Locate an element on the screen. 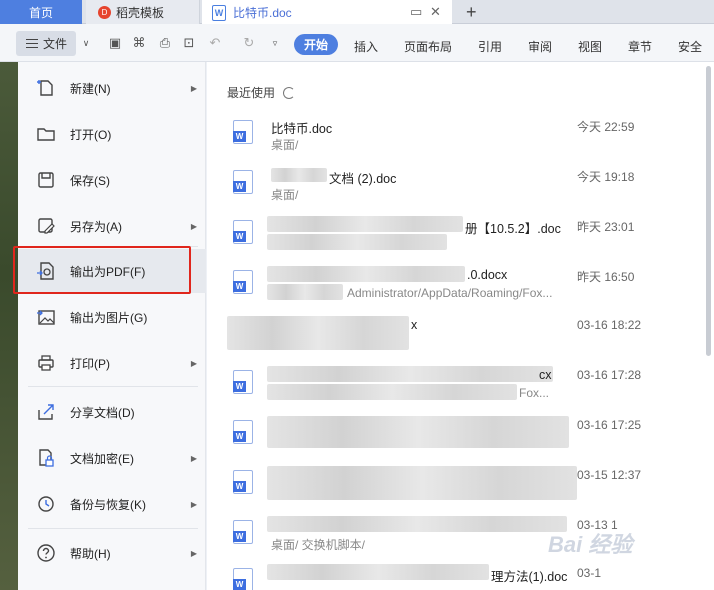 The image size is (714, 590). recent-title: 最近使用 is located at coordinates (251, 93).